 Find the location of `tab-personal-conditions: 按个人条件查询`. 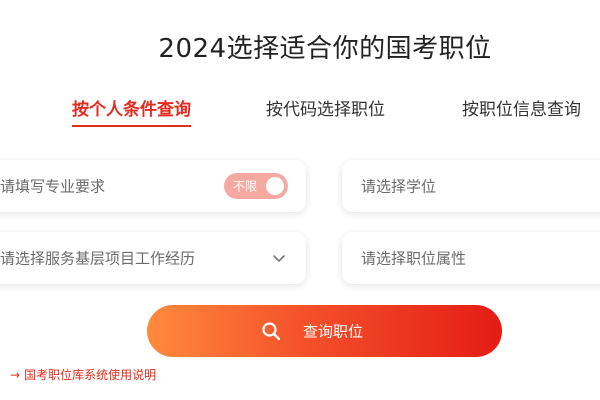

tab-personal-conditions: 按个人条件查询 is located at coordinates (131, 112).